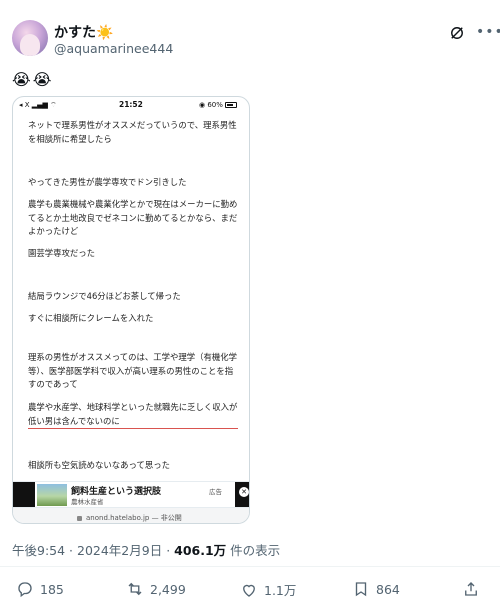  I want to click on ad-banner: 飼料生産という選択肢 農林水産省 広告 ✕, so click(131, 494).